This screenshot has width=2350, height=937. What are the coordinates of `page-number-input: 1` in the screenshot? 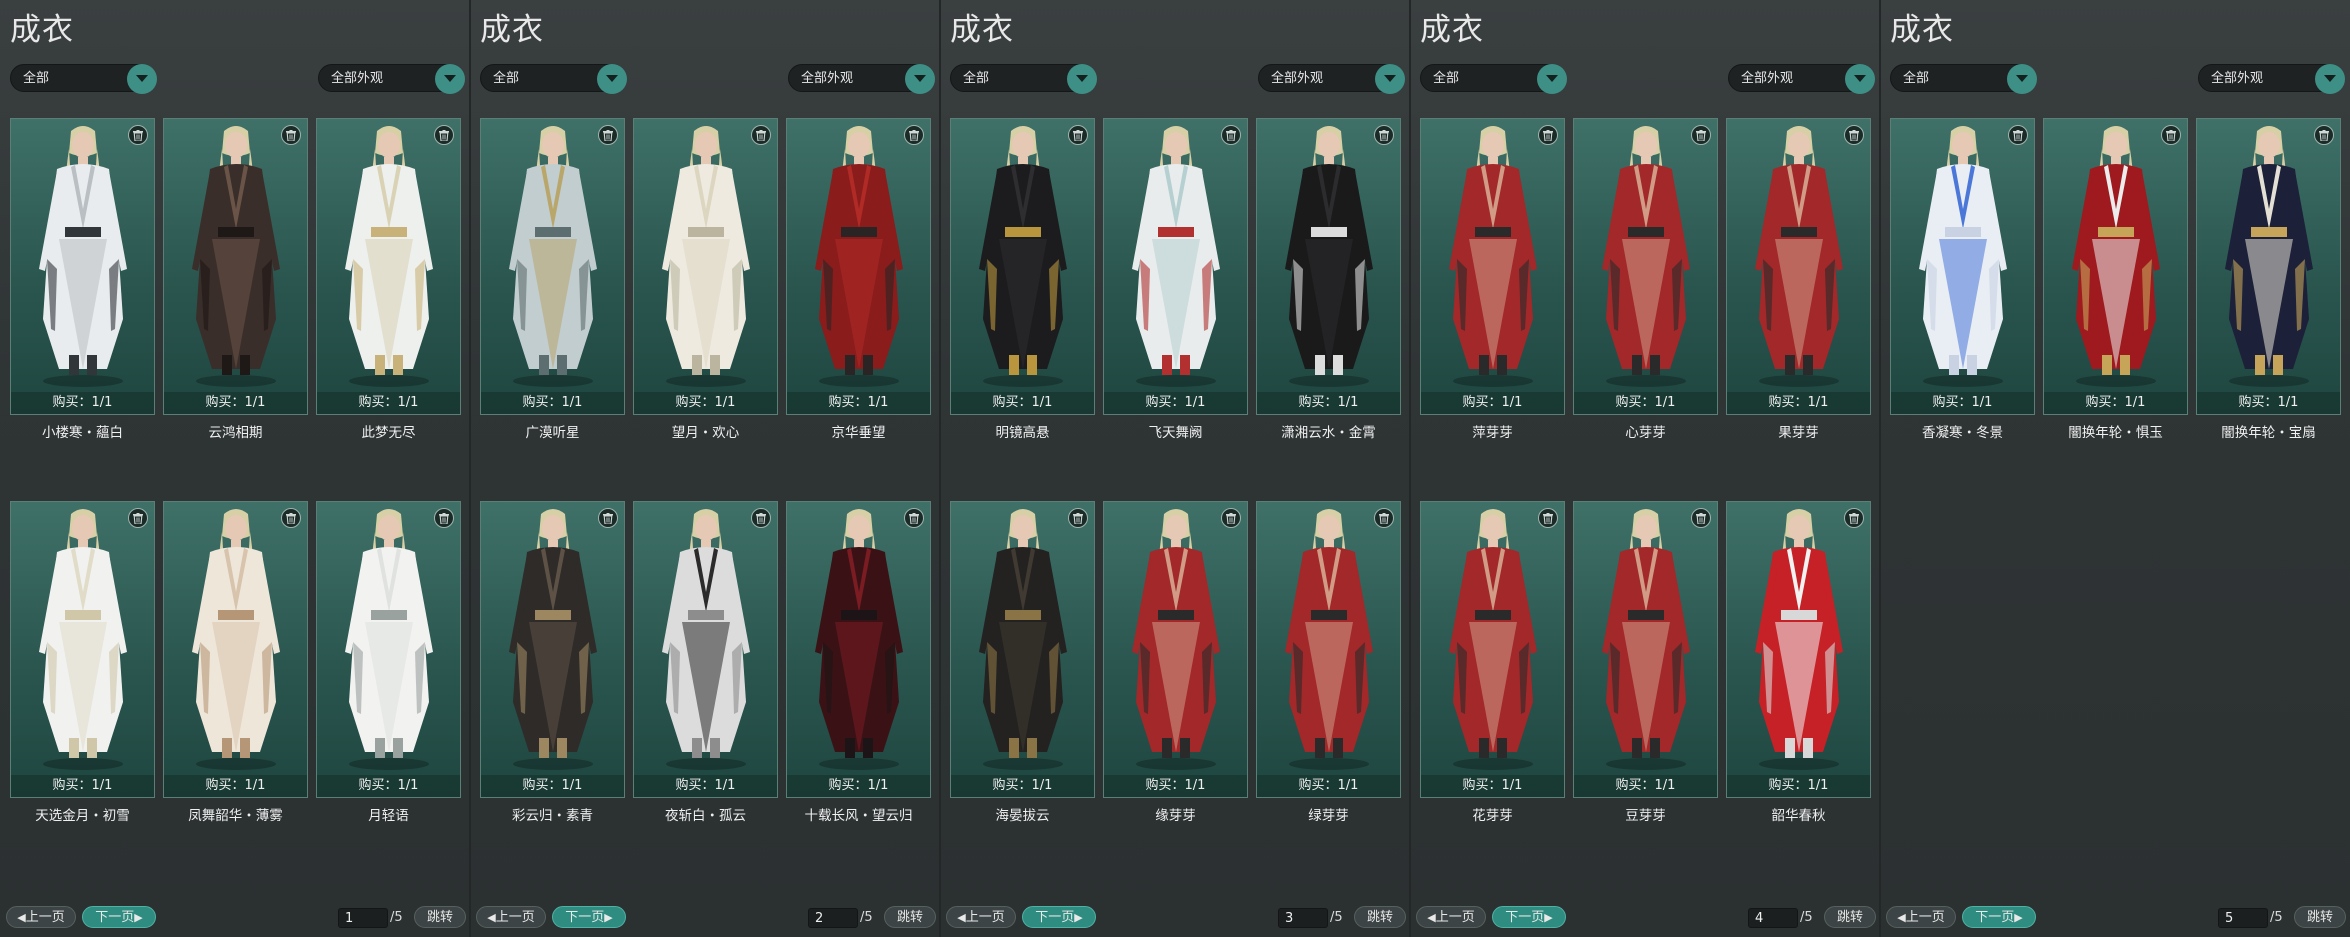 It's located at (363, 918).